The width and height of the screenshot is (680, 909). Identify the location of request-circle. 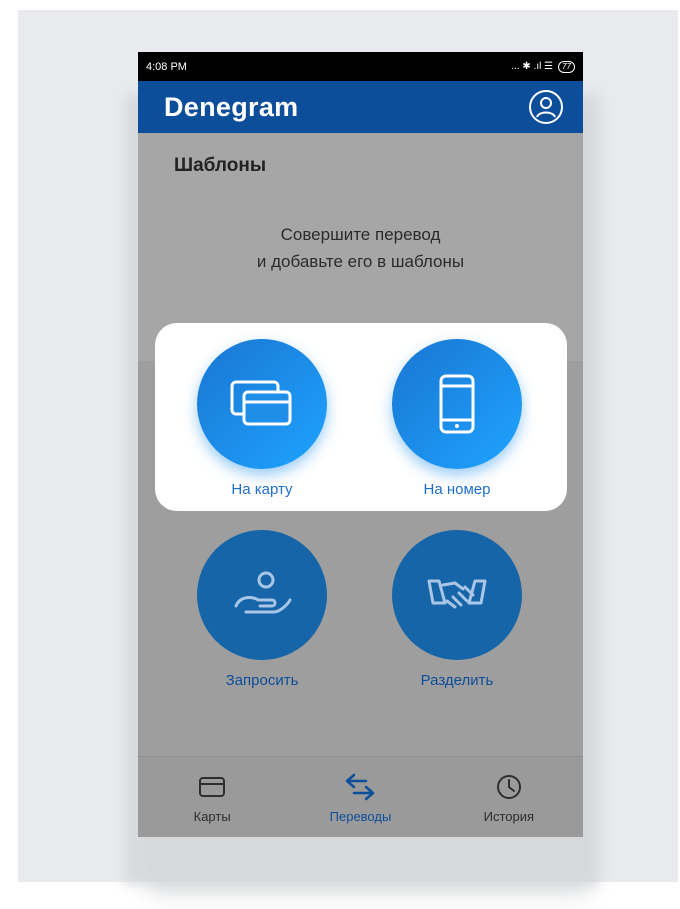
(262, 595).